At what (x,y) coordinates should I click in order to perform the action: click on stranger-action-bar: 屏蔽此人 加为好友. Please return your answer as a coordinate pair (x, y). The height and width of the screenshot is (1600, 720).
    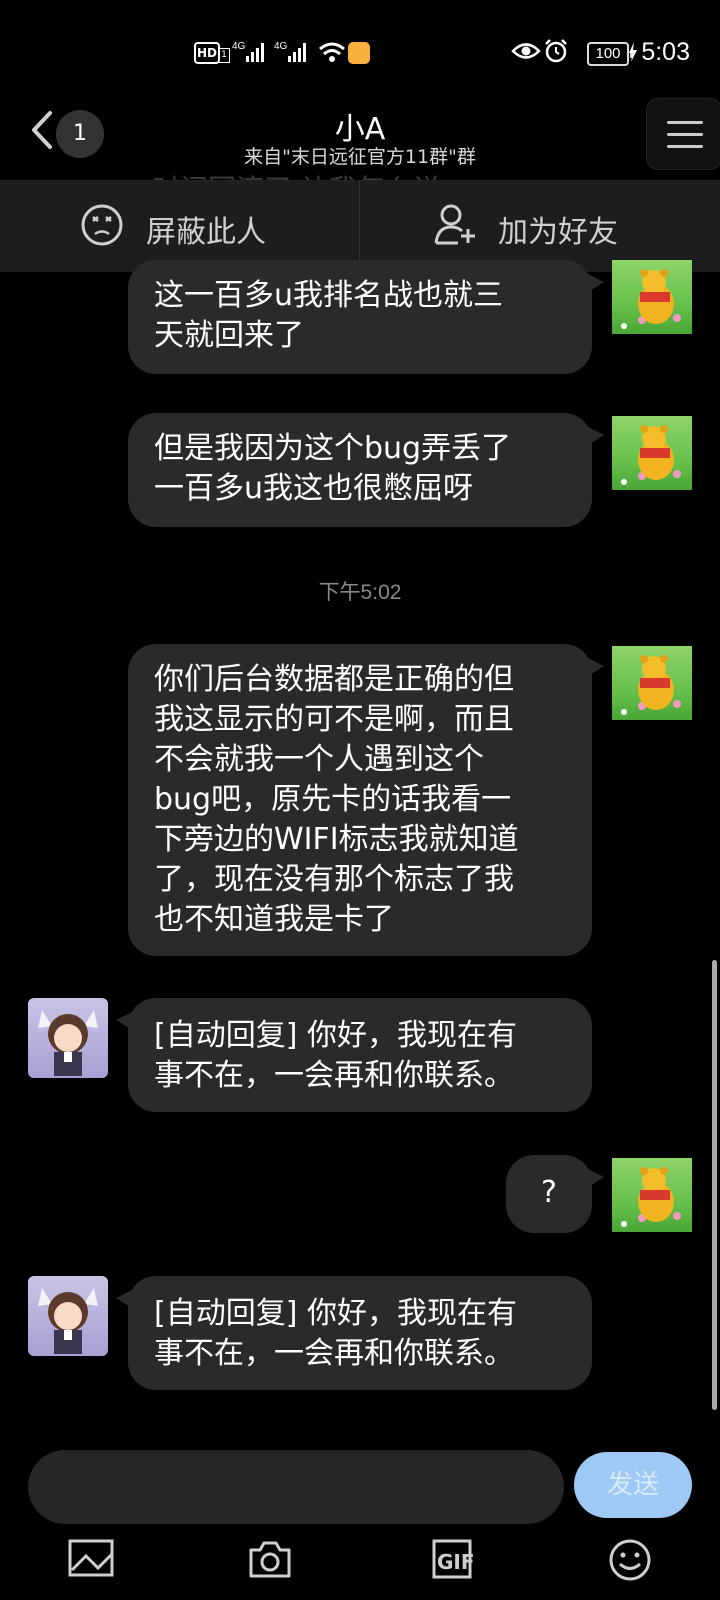
    Looking at the image, I should click on (360, 226).